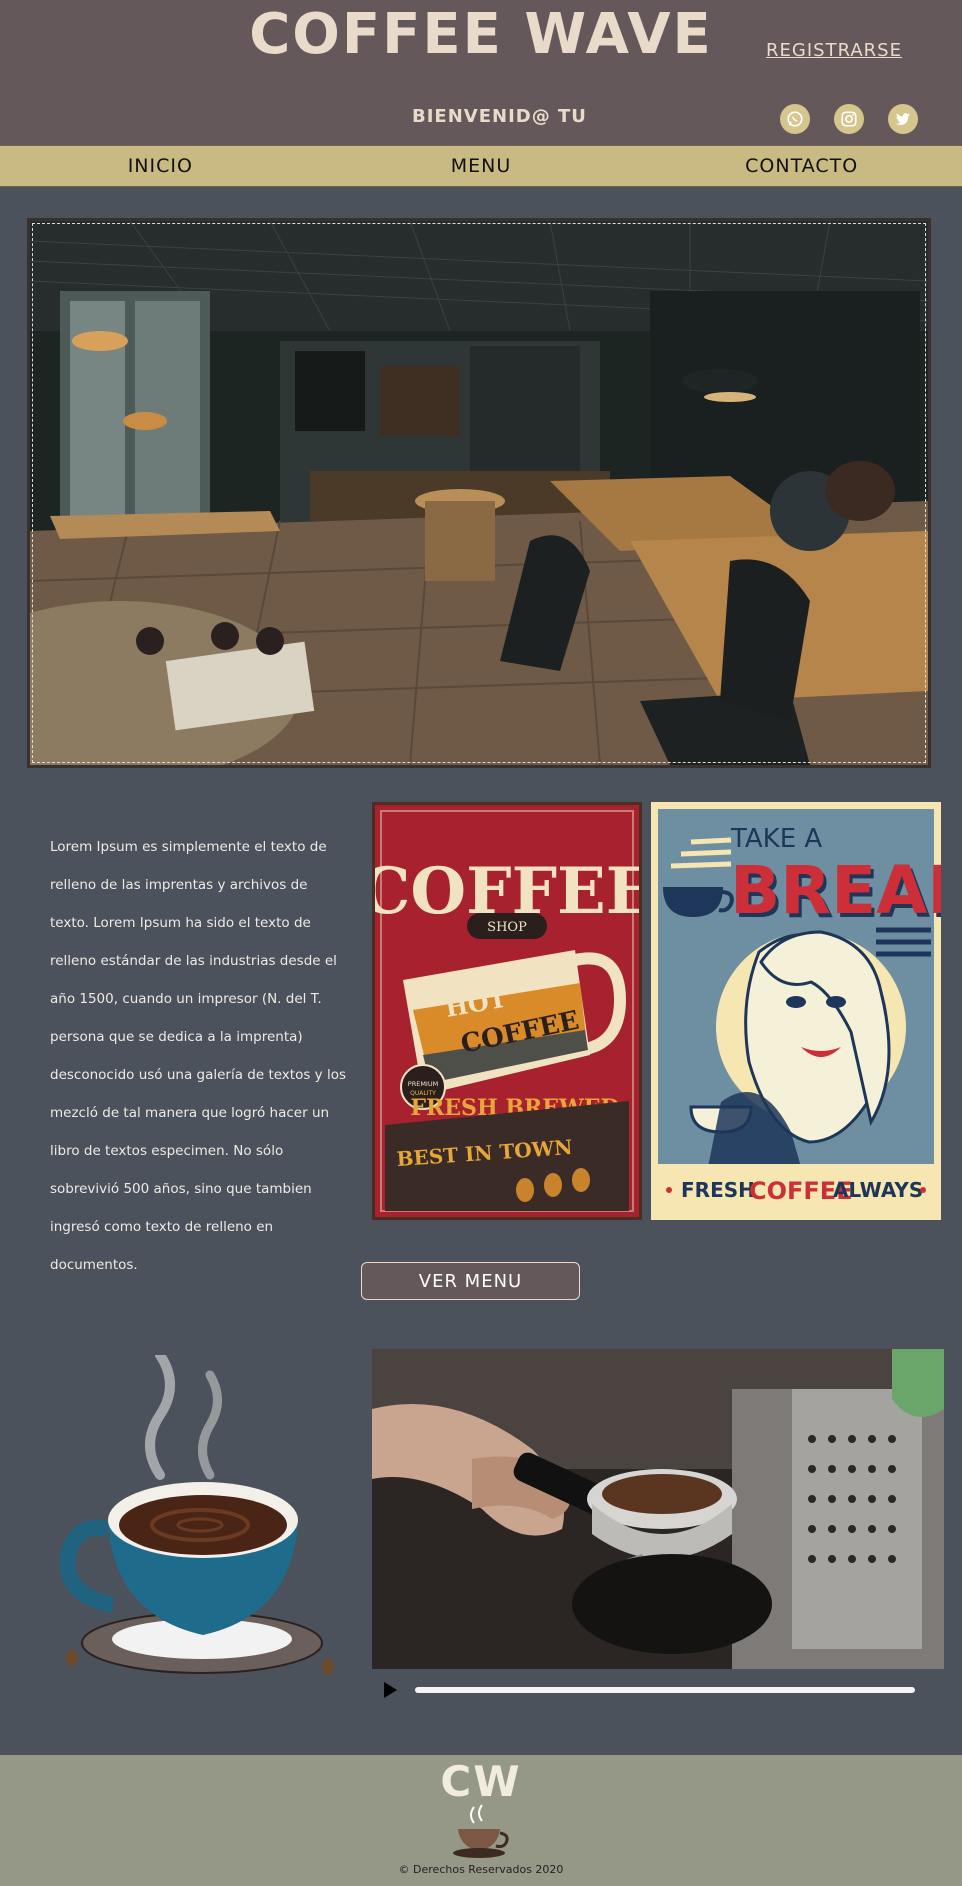 This screenshot has height=1886, width=962. What do you see at coordinates (390, 1690) in the screenshot?
I see `play-icon` at bounding box center [390, 1690].